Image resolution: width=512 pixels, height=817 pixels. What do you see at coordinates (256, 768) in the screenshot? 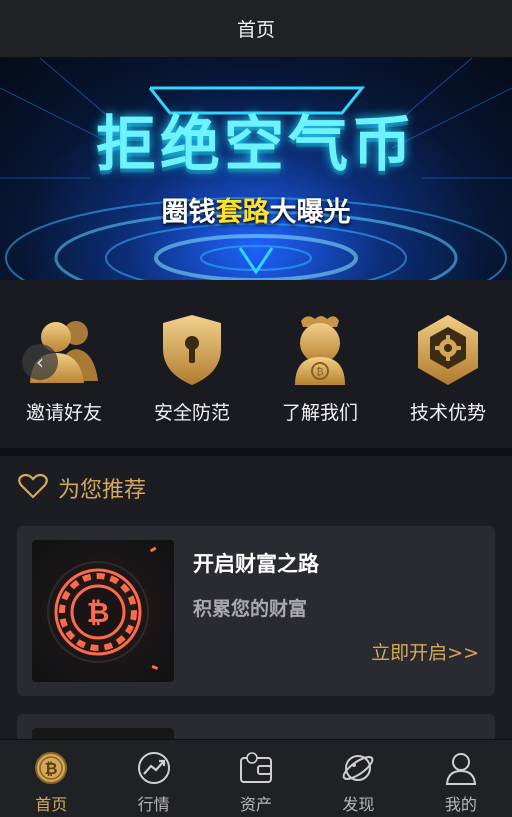
I see `wallet-icon` at bounding box center [256, 768].